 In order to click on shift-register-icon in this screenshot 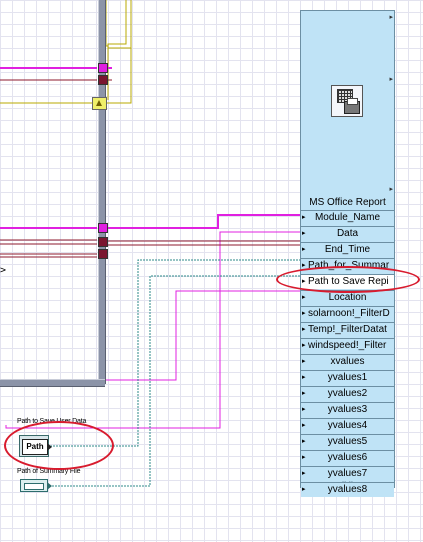, I will do `click(99, 103)`.